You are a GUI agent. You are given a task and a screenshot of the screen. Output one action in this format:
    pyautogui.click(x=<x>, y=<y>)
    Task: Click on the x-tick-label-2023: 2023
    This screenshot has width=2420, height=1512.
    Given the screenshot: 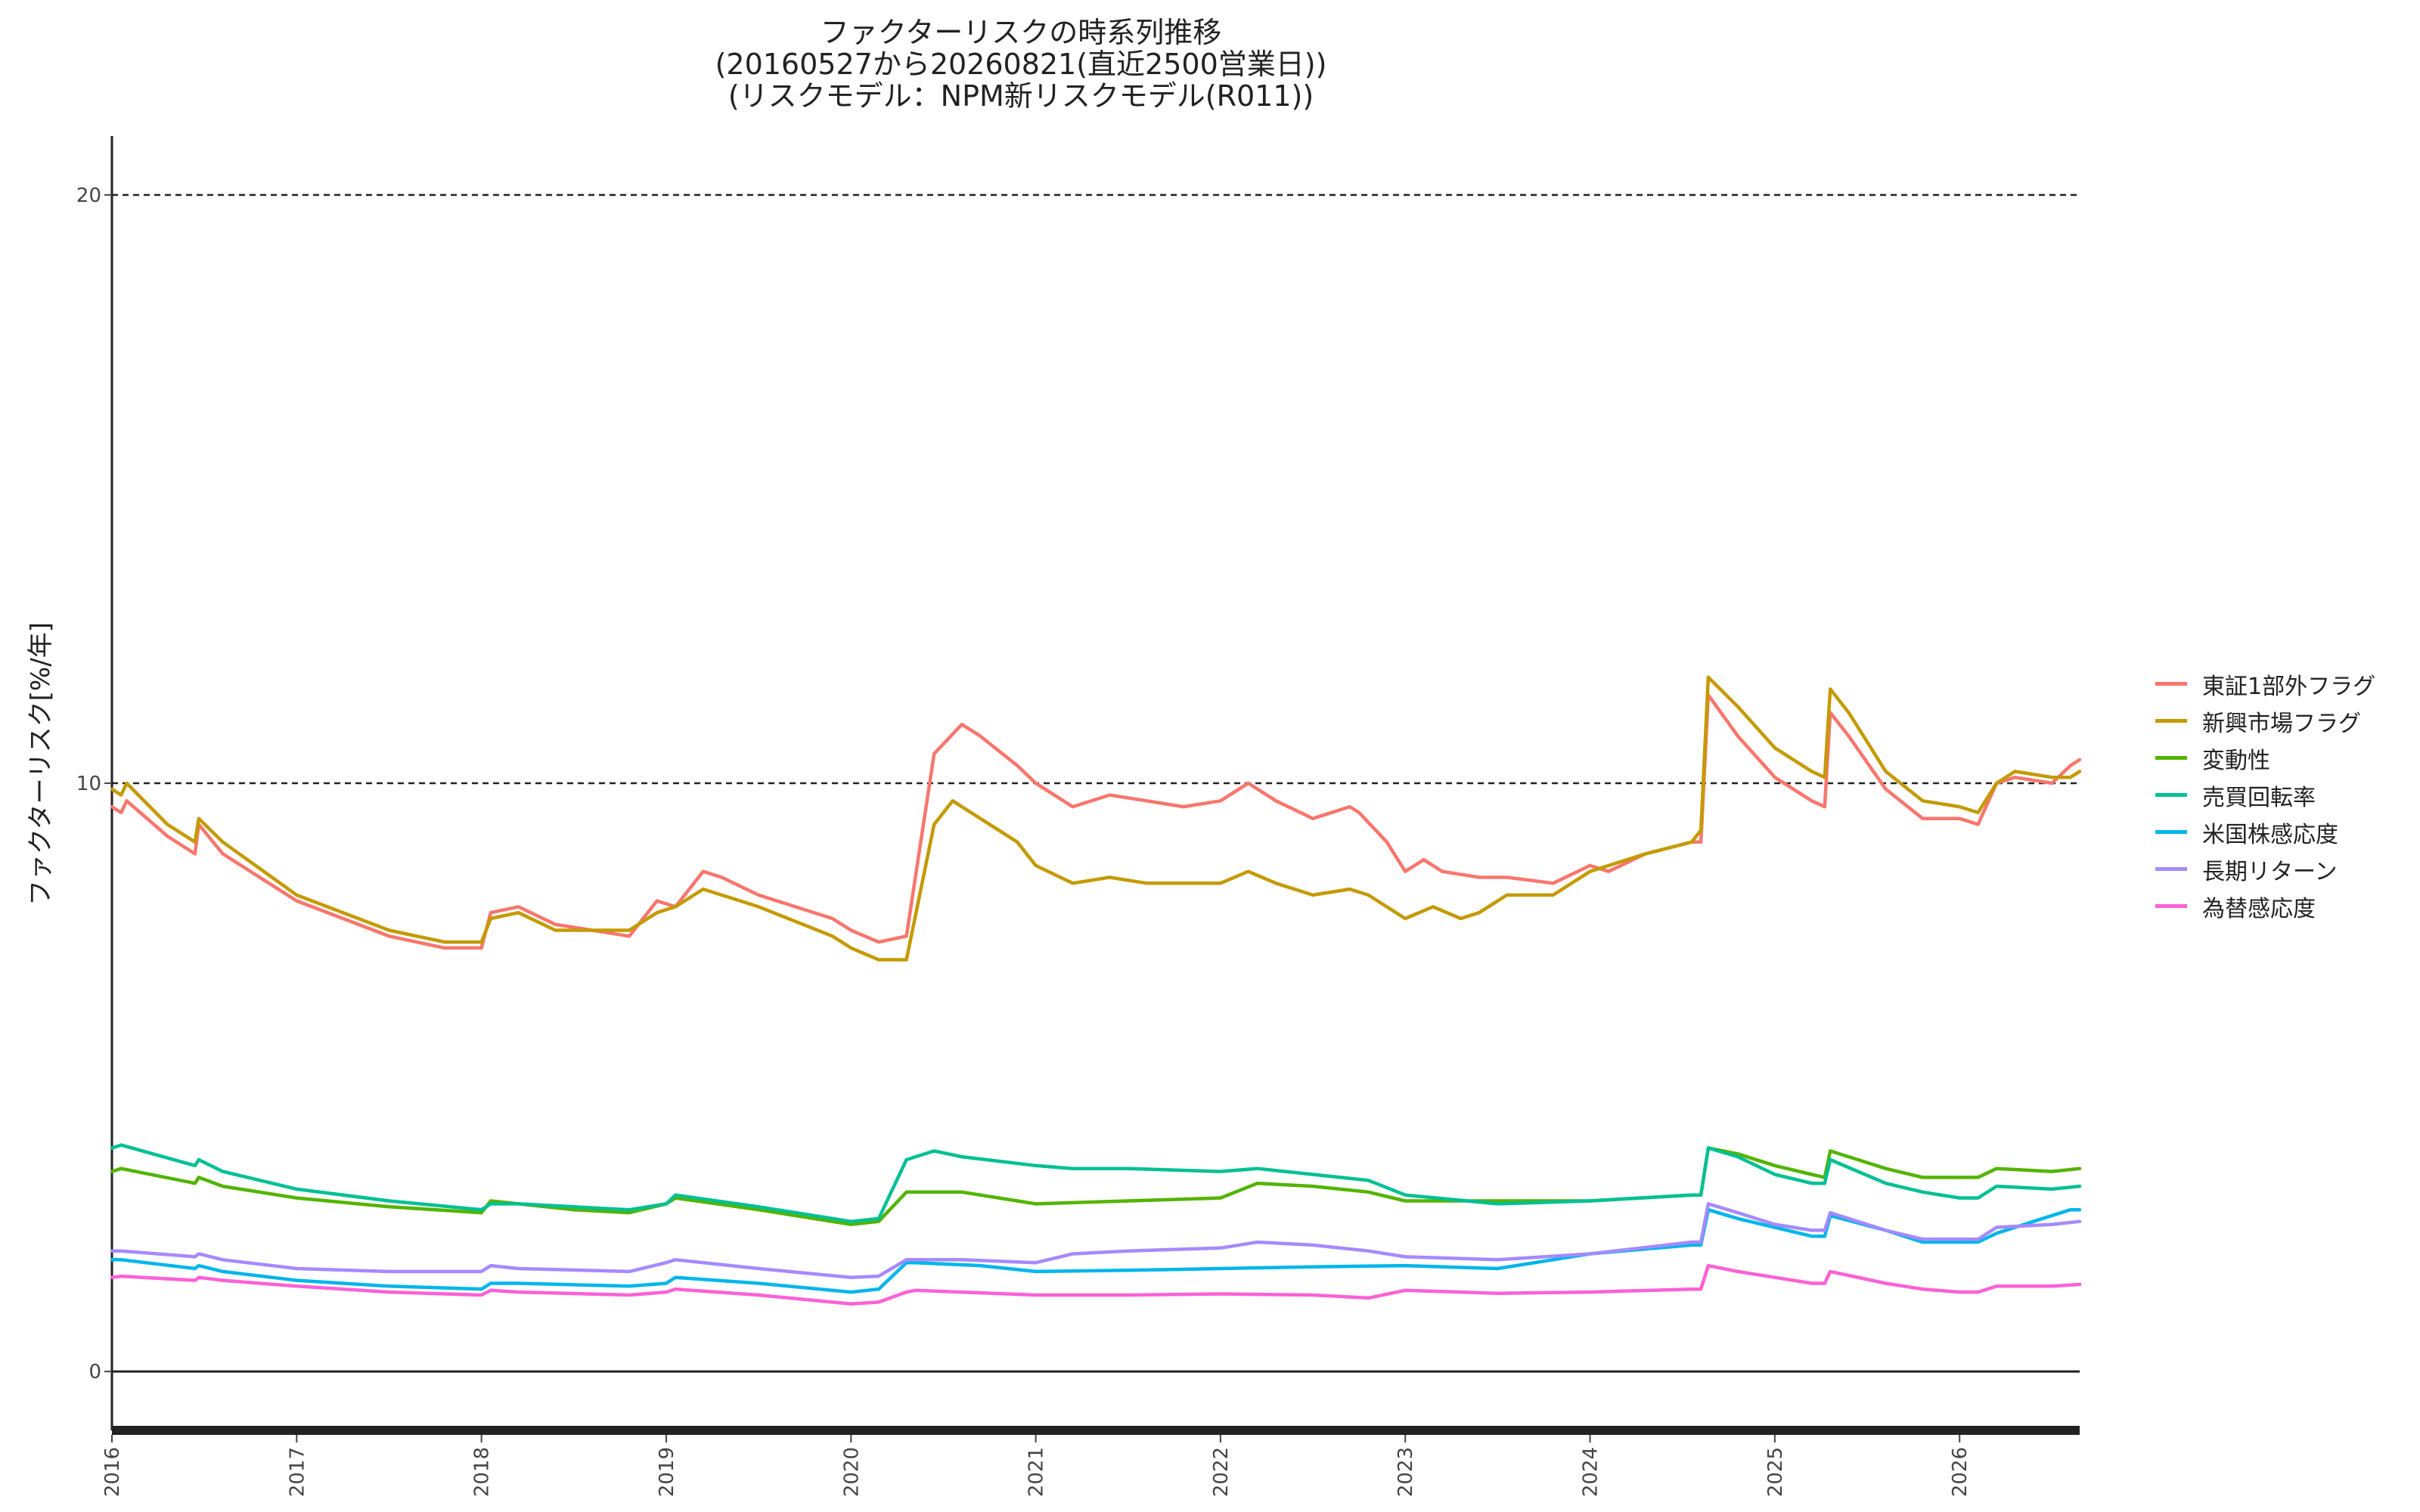 What is the action you would take?
    pyautogui.click(x=1406, y=1472)
    